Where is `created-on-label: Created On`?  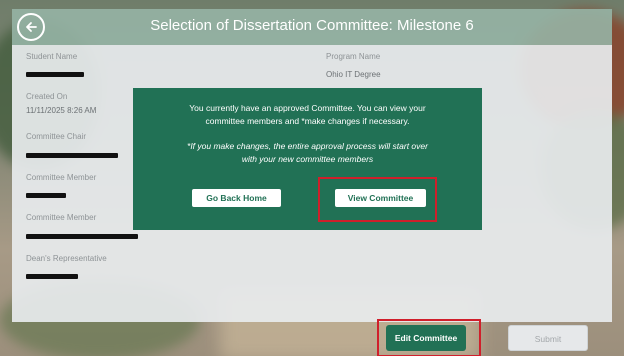
created-on-label: Created On is located at coordinates (47, 96).